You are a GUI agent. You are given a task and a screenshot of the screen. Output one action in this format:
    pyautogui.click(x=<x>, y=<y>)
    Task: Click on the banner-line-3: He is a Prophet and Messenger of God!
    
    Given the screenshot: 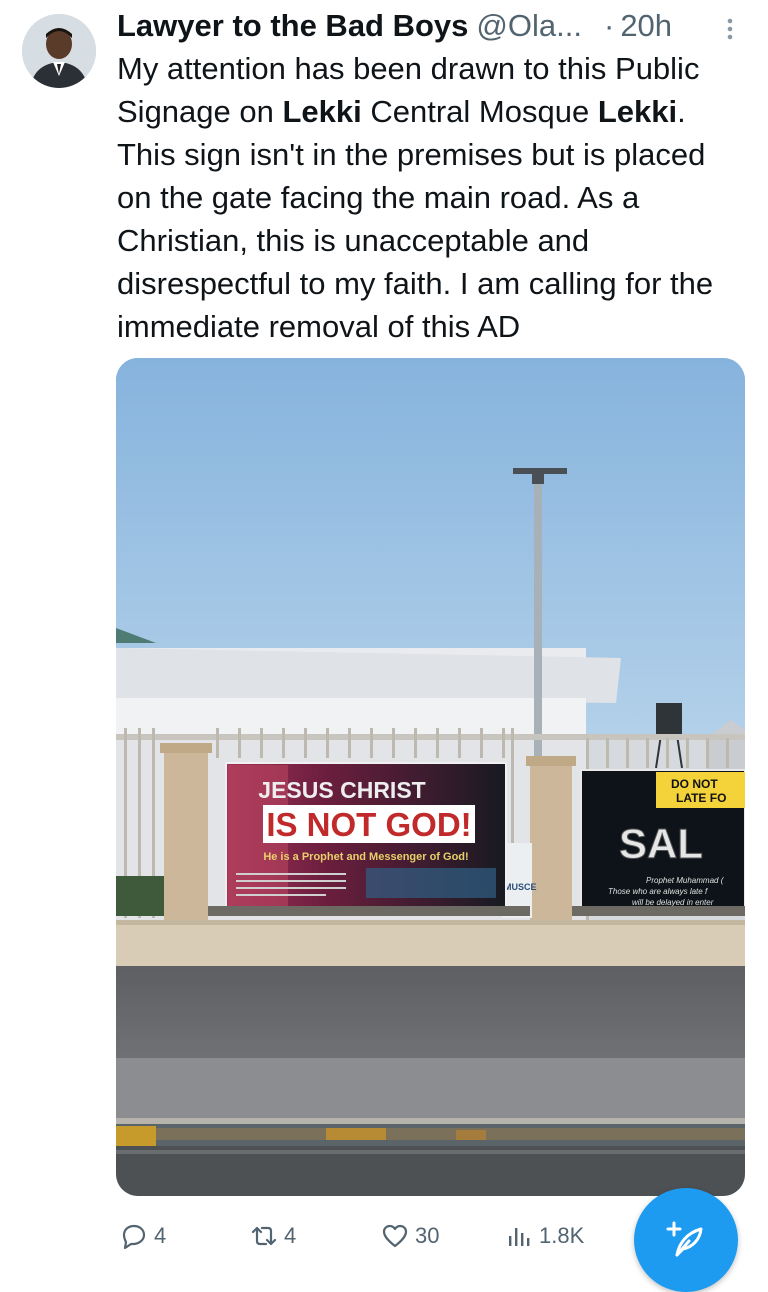 What is the action you would take?
    pyautogui.click(x=365, y=857)
    